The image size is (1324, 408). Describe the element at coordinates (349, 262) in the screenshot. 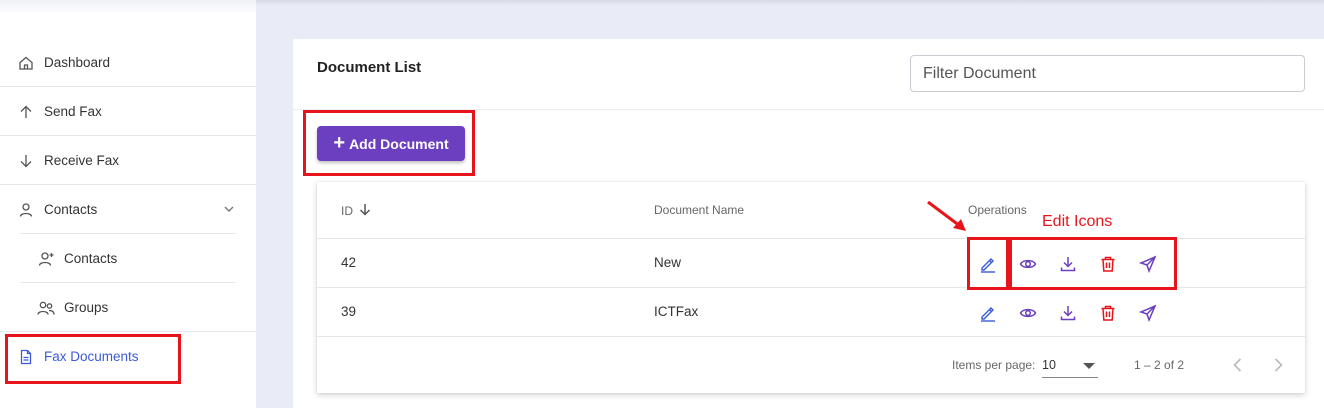

I see `table-cell-id: 42` at that location.